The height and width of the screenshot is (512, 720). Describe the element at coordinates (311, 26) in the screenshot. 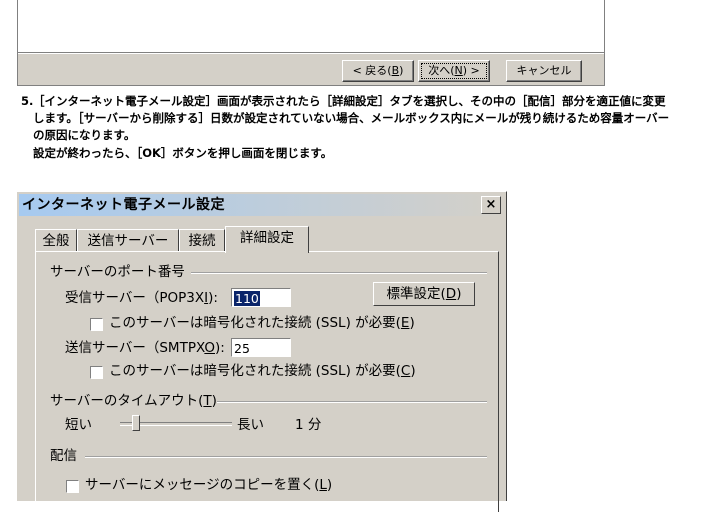

I see `wizard-content-area` at that location.